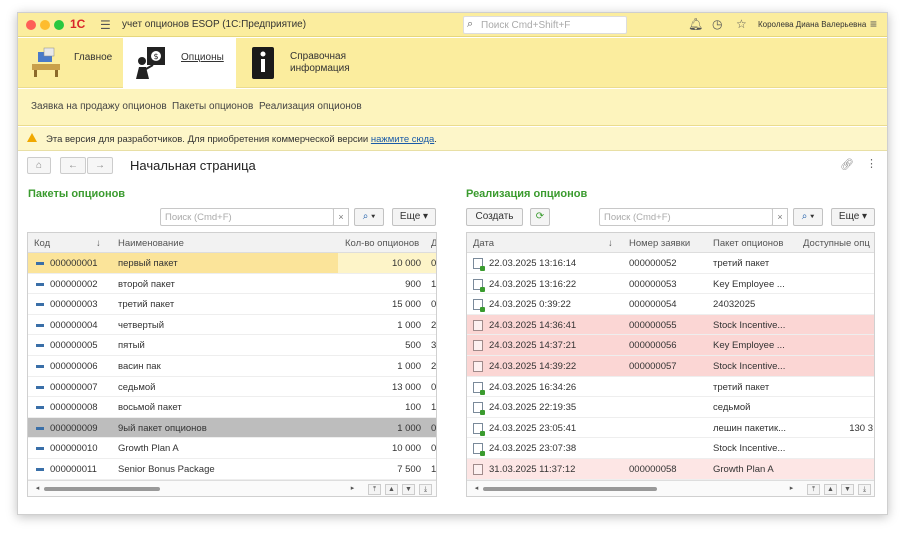  Describe the element at coordinates (70, 63) in the screenshot. I see `section-main: Главное` at that location.